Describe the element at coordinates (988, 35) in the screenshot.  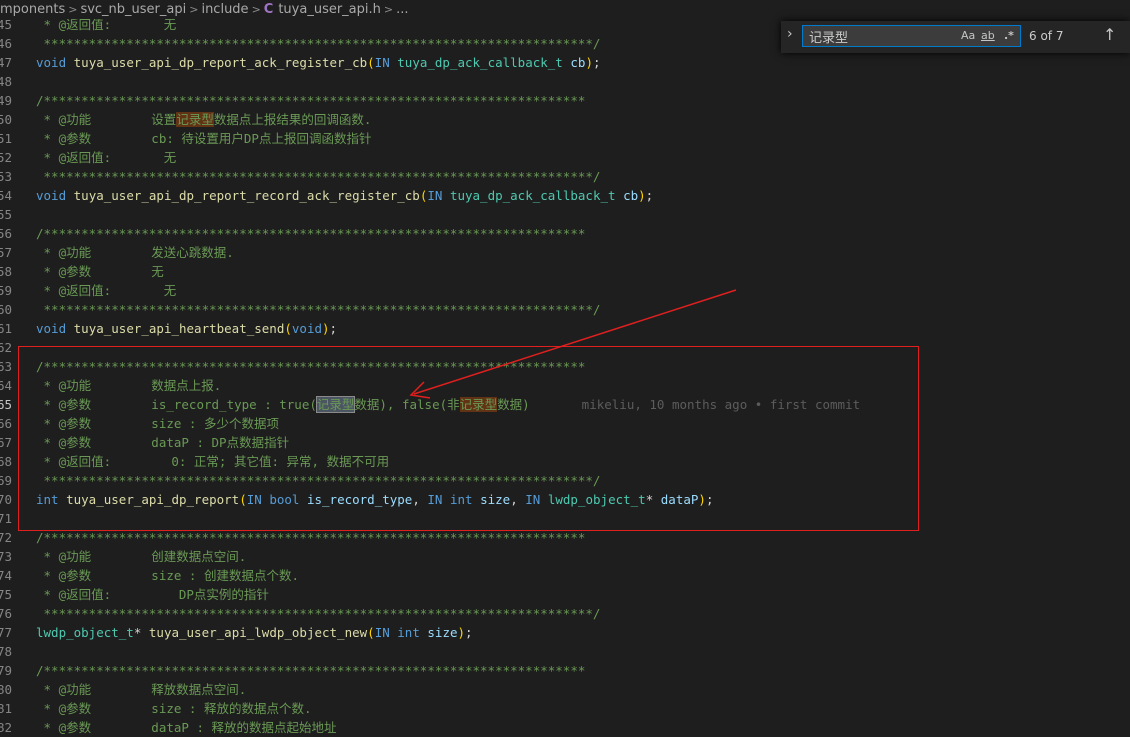
I see `whole-word-icon: ab` at that location.